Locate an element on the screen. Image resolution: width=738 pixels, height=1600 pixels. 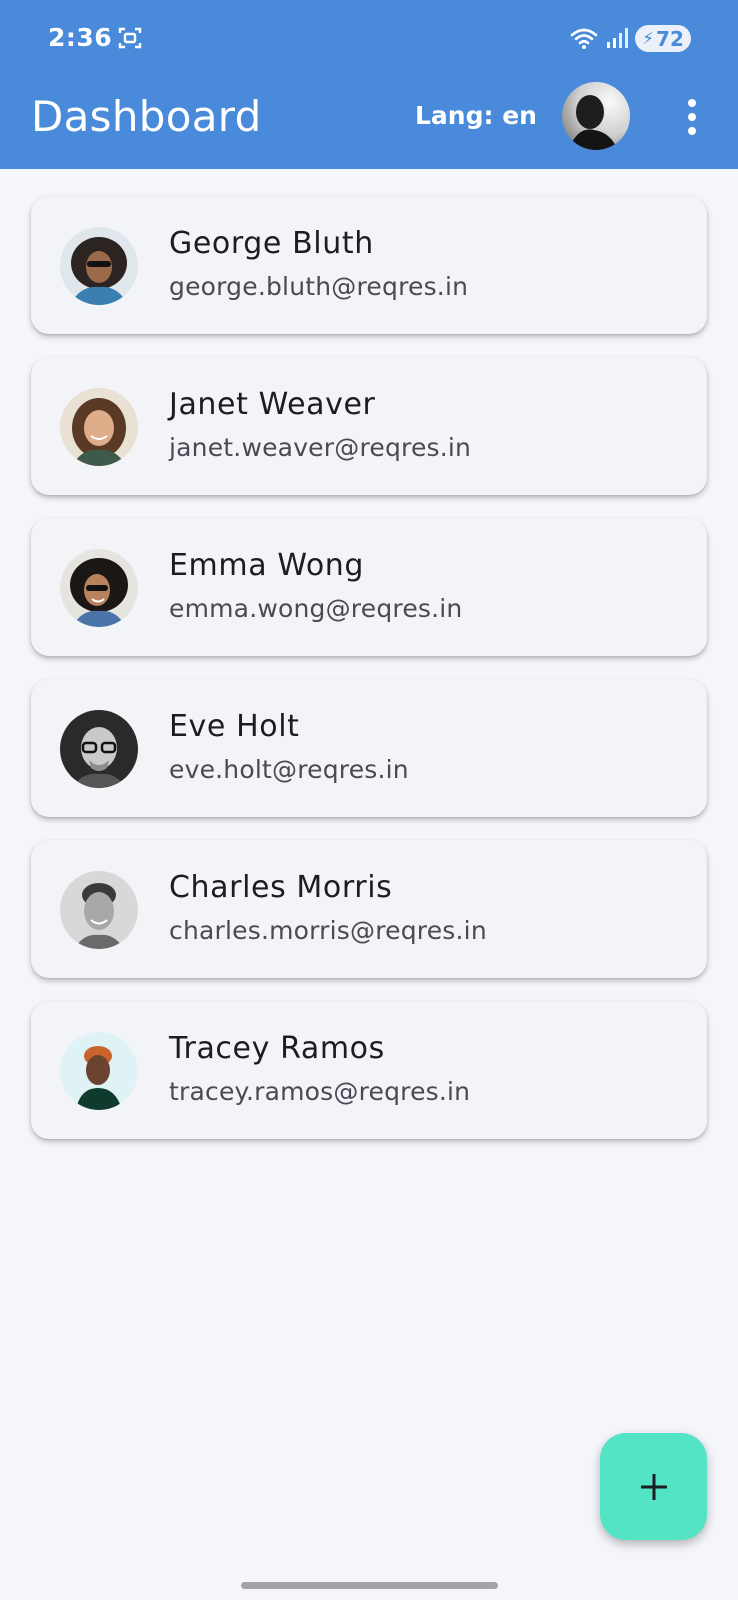
battery-level: 72 is located at coordinates (670, 38).